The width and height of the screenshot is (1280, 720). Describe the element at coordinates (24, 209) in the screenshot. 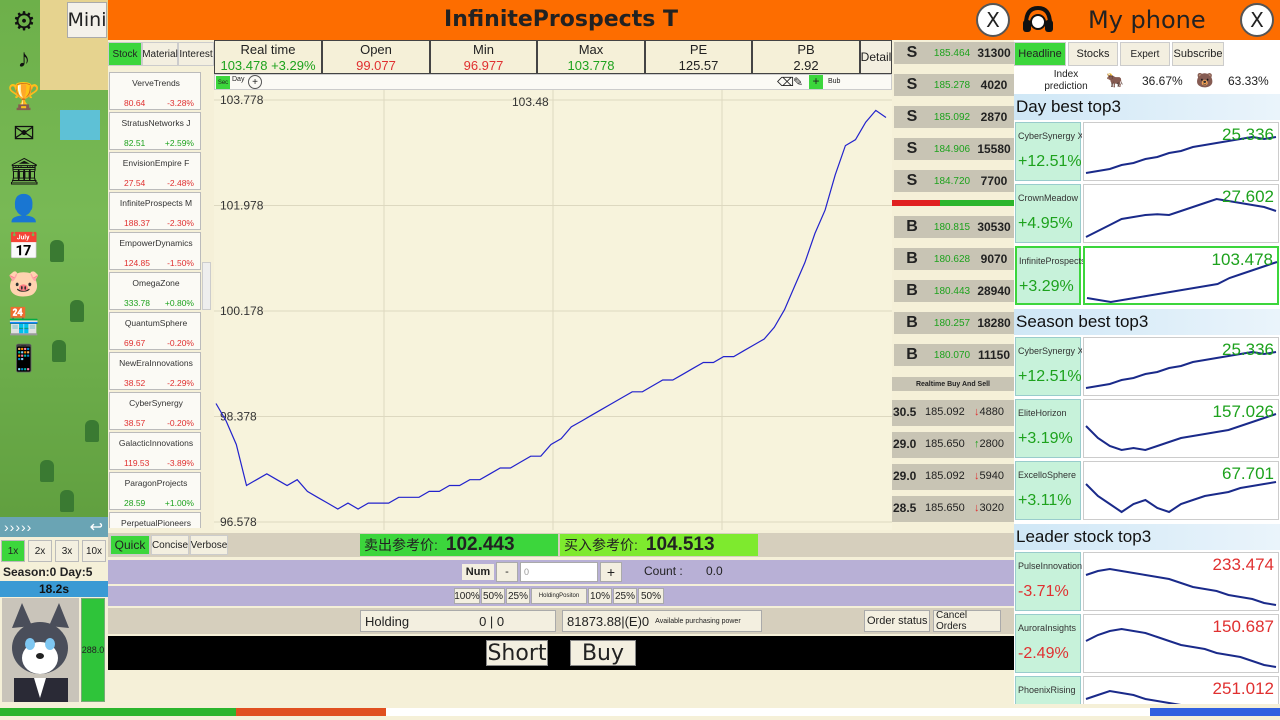

I see `person-icon: 👤` at that location.